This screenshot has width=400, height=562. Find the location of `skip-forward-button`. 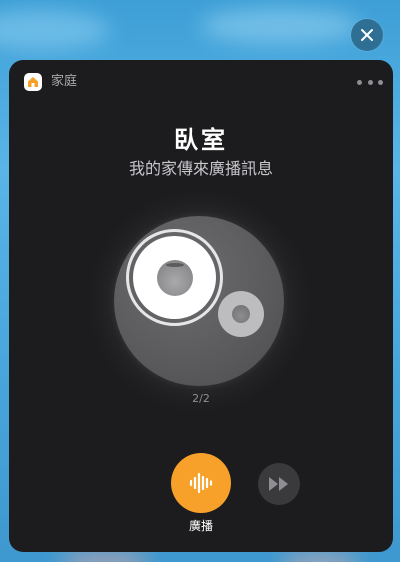

skip-forward-button is located at coordinates (279, 484).